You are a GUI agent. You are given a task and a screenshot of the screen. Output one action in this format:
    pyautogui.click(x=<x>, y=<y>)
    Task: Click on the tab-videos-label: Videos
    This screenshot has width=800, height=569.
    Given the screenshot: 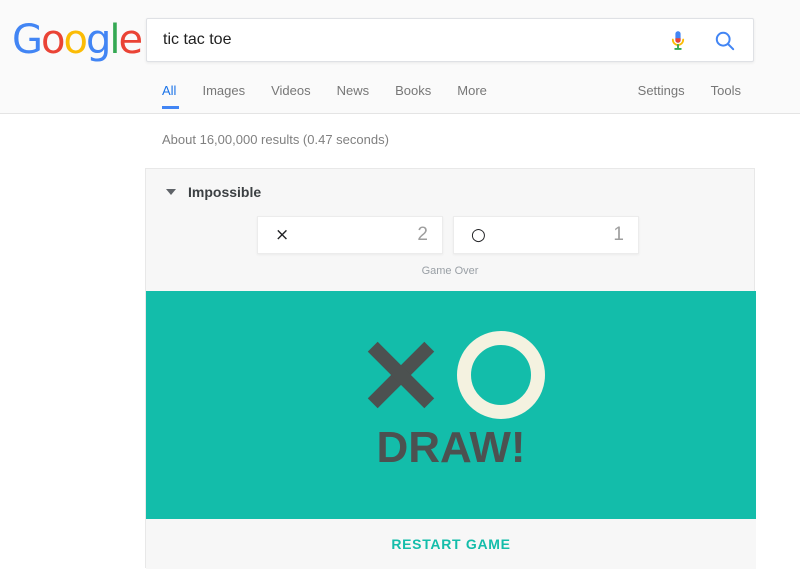 What is the action you would take?
    pyautogui.click(x=291, y=90)
    